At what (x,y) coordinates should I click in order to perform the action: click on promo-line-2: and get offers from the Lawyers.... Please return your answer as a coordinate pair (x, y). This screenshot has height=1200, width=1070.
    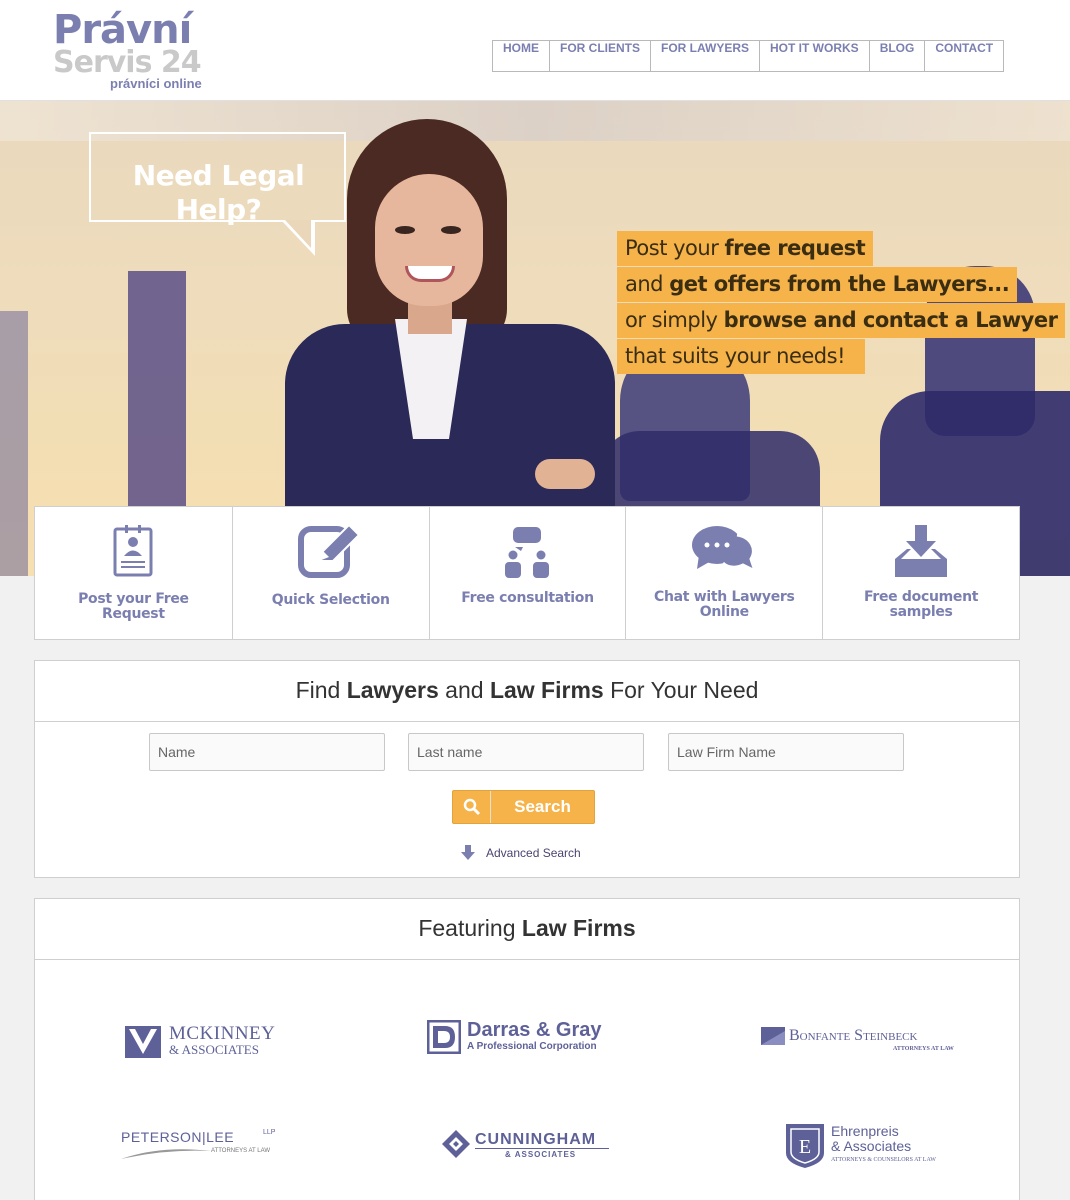
    Looking at the image, I should click on (817, 284).